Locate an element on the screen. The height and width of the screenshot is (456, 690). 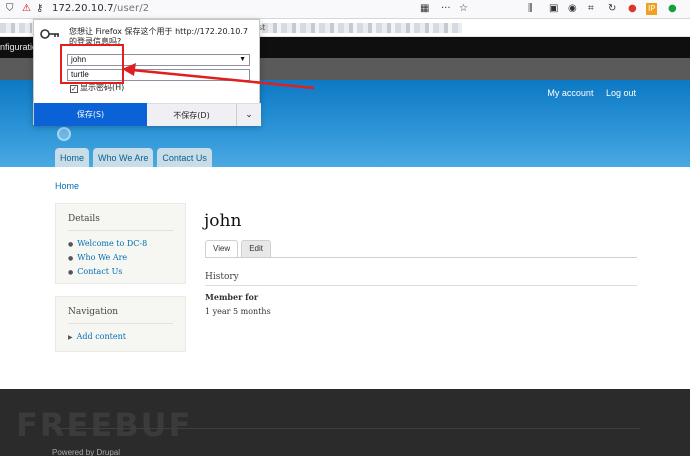
user-links: My account Log out is located at coordinates (586, 93).